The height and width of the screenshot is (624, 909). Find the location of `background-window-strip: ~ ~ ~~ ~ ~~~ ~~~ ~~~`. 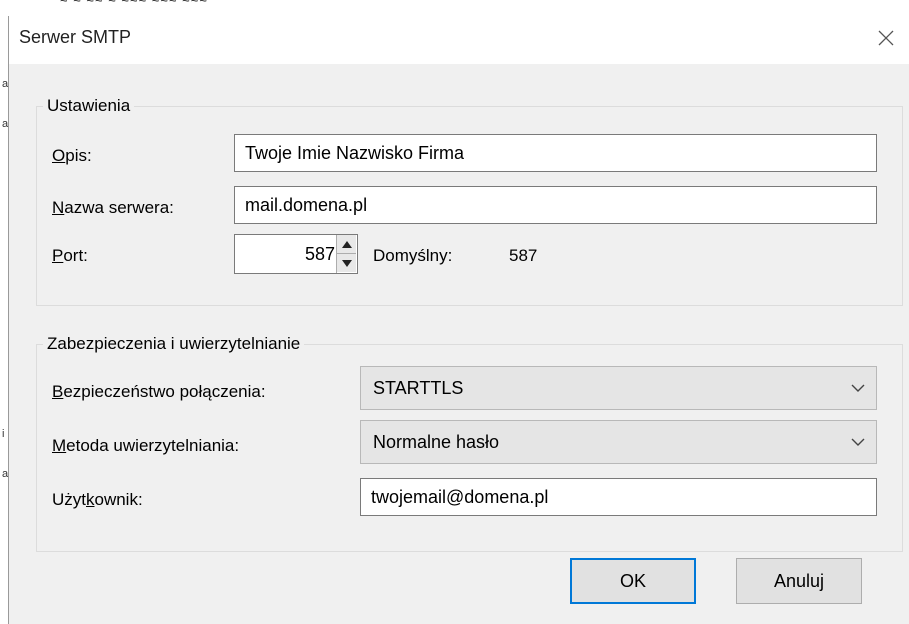

background-window-strip: ~ ~ ~~ ~ ~~~ ~~~ ~~~ is located at coordinates (454, 8).